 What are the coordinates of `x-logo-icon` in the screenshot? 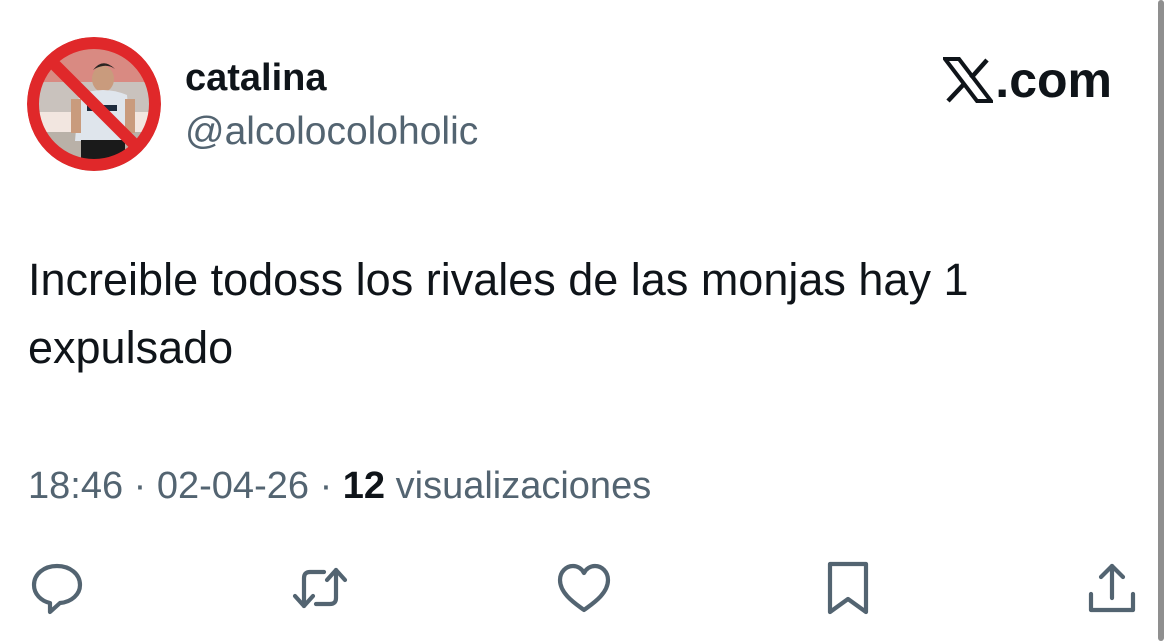 It's located at (968, 80).